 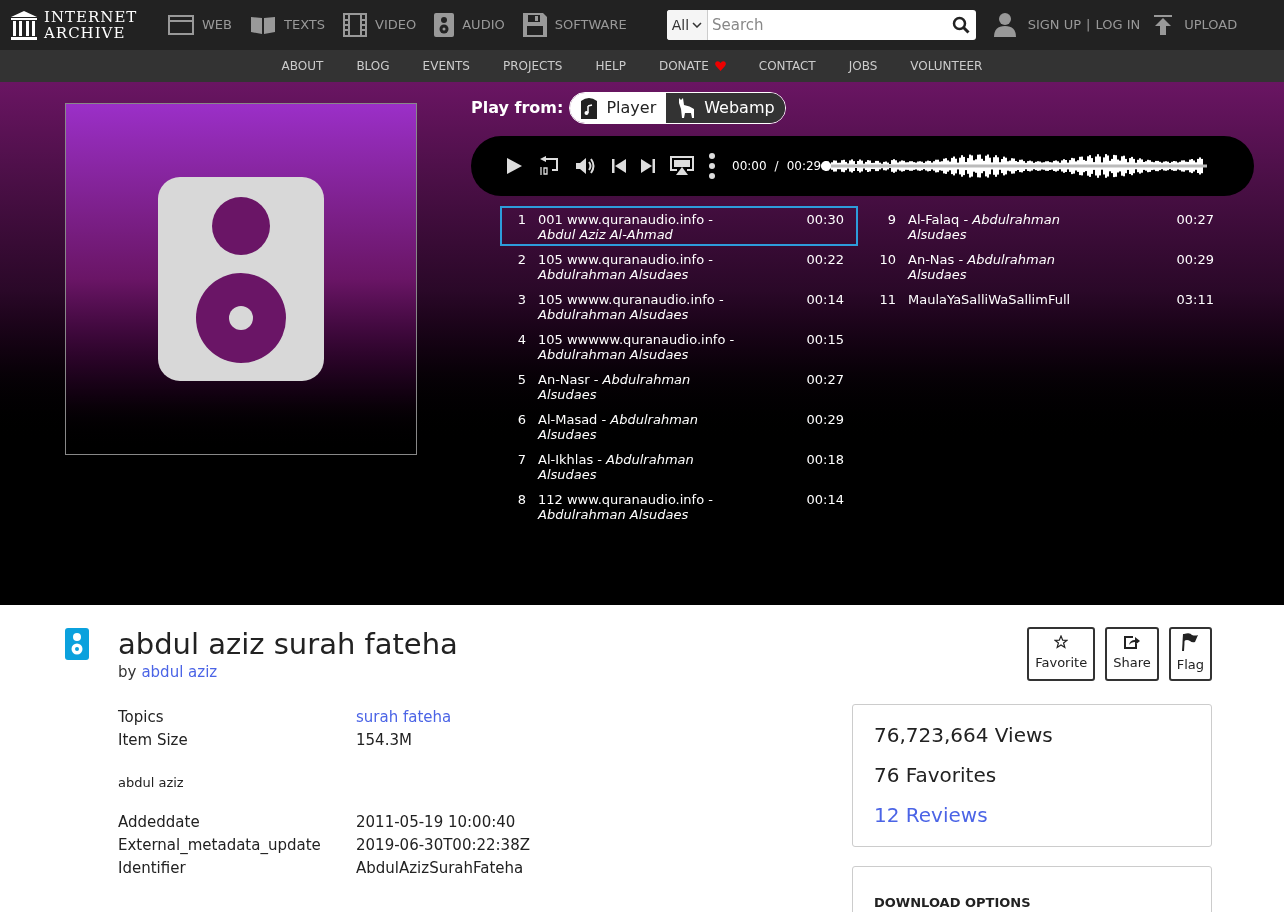 What do you see at coordinates (380, 25) in the screenshot?
I see `media-nav-link: VIDEO` at bounding box center [380, 25].